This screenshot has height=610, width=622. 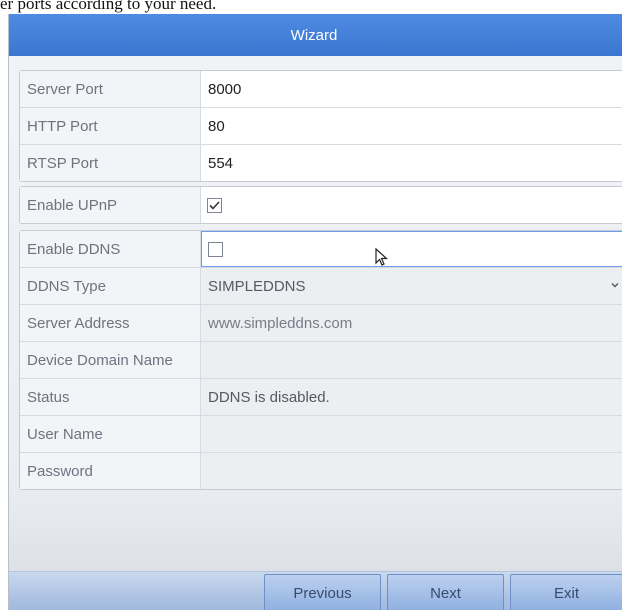 I want to click on exit-button: Exit, so click(x=566, y=592).